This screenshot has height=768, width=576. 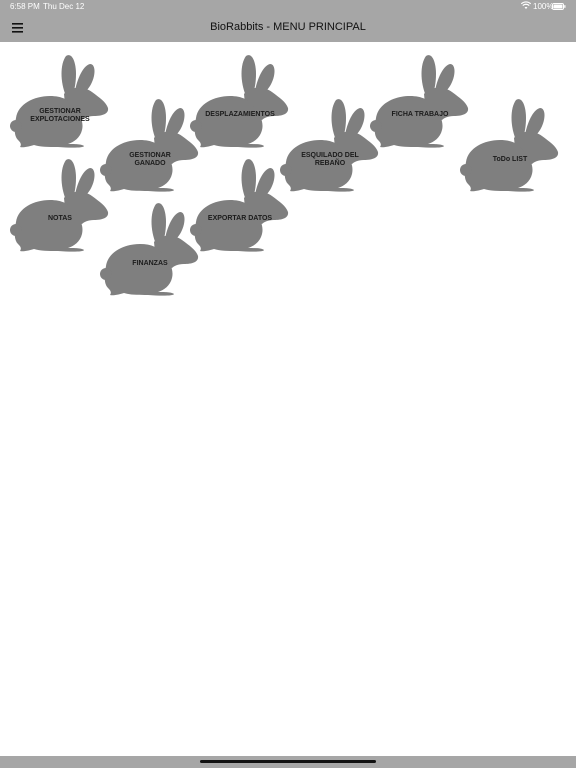 I want to click on exportar-datos-button: EXPORTAR DATOS, so click(x=240, y=204).